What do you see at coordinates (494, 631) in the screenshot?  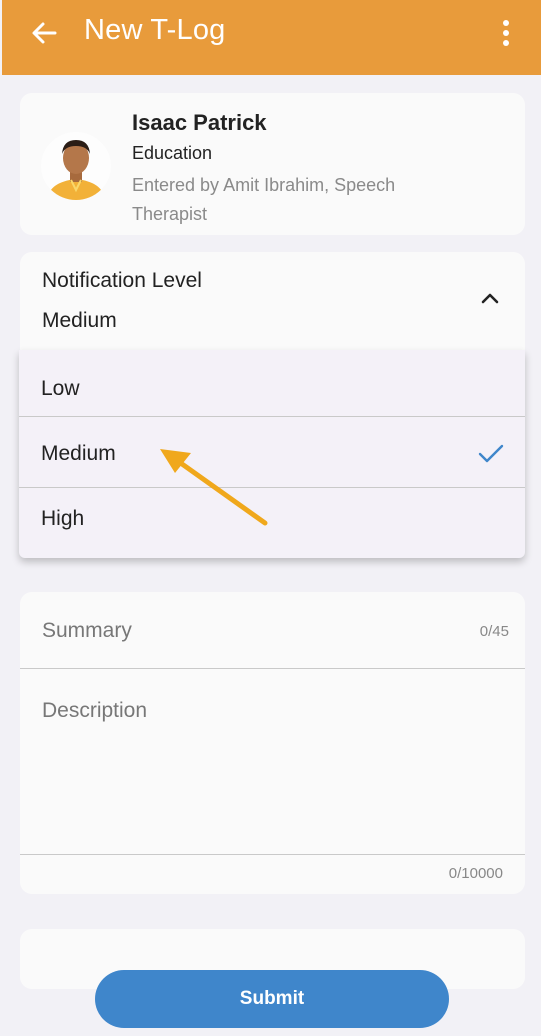 I see `summary-counter: 0/45` at bounding box center [494, 631].